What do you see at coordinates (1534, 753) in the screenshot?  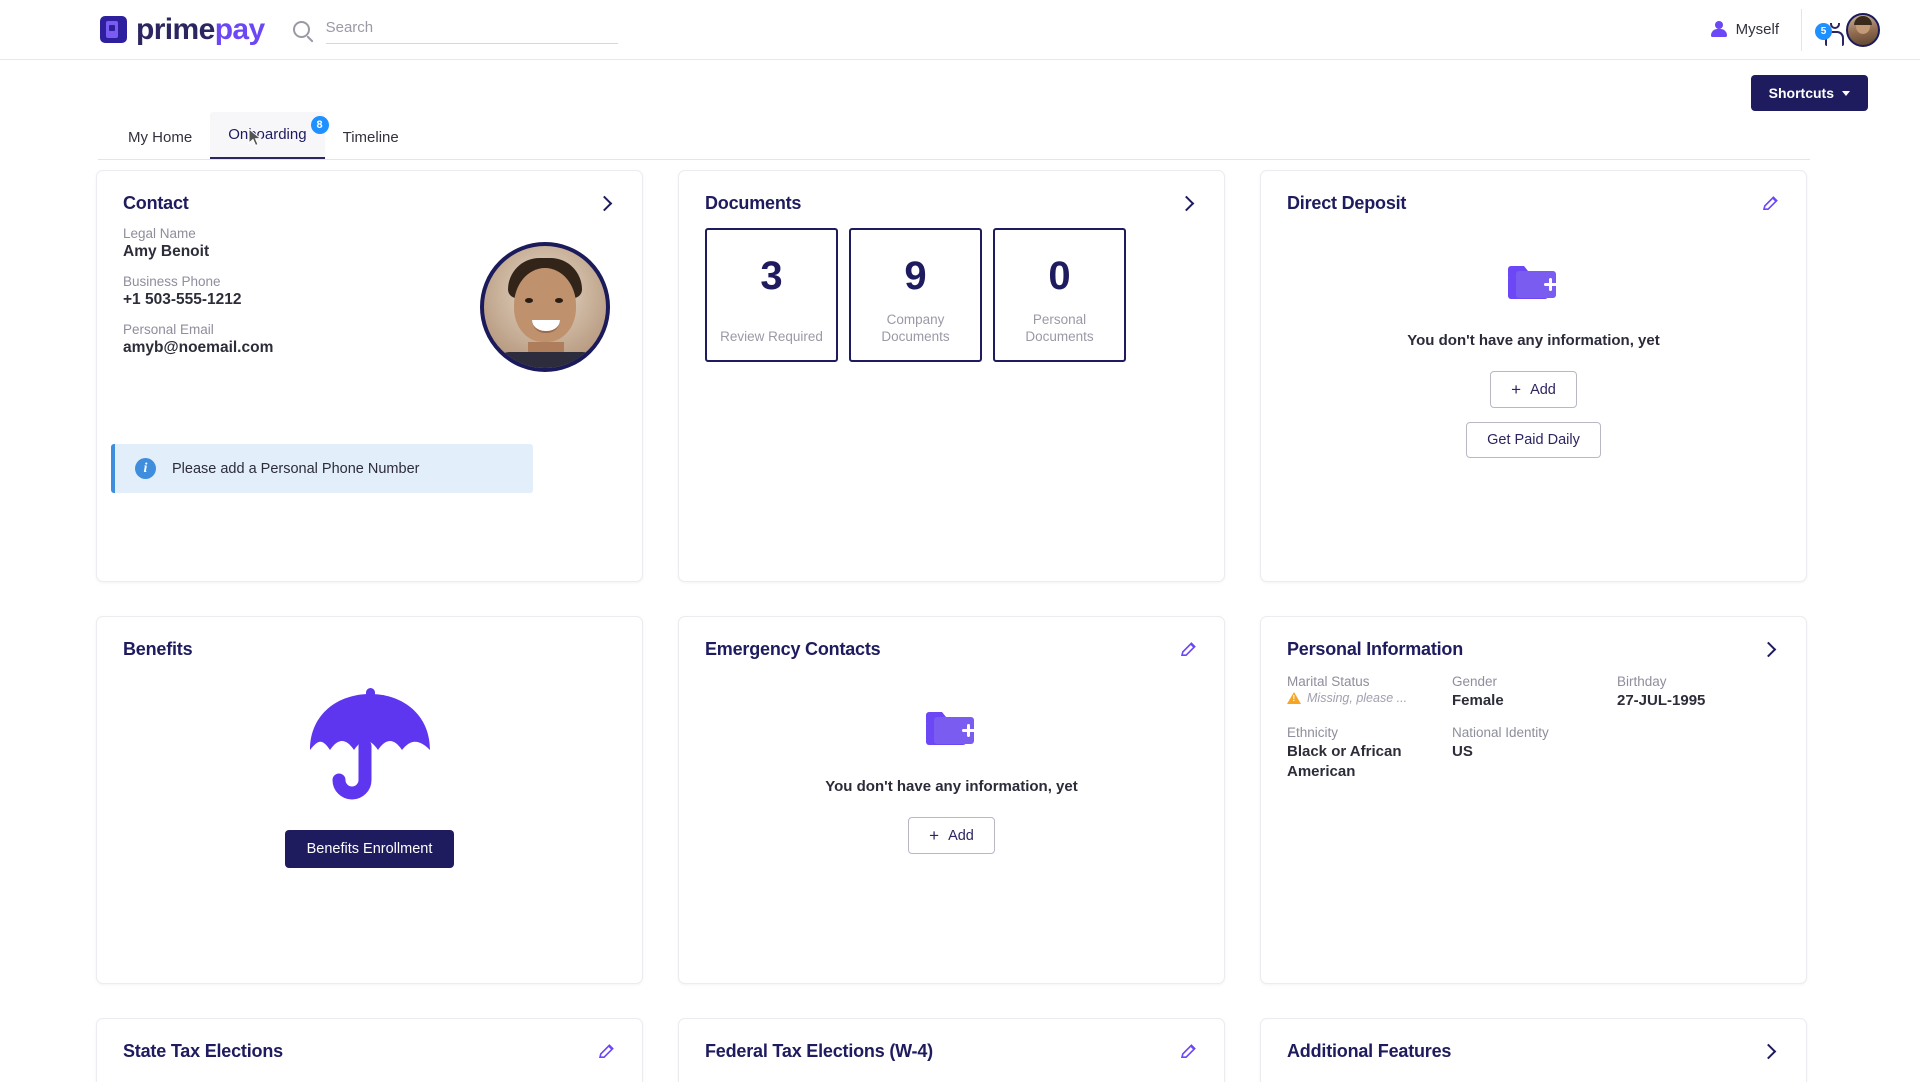 I see `pi-national-identity: National Identity US` at bounding box center [1534, 753].